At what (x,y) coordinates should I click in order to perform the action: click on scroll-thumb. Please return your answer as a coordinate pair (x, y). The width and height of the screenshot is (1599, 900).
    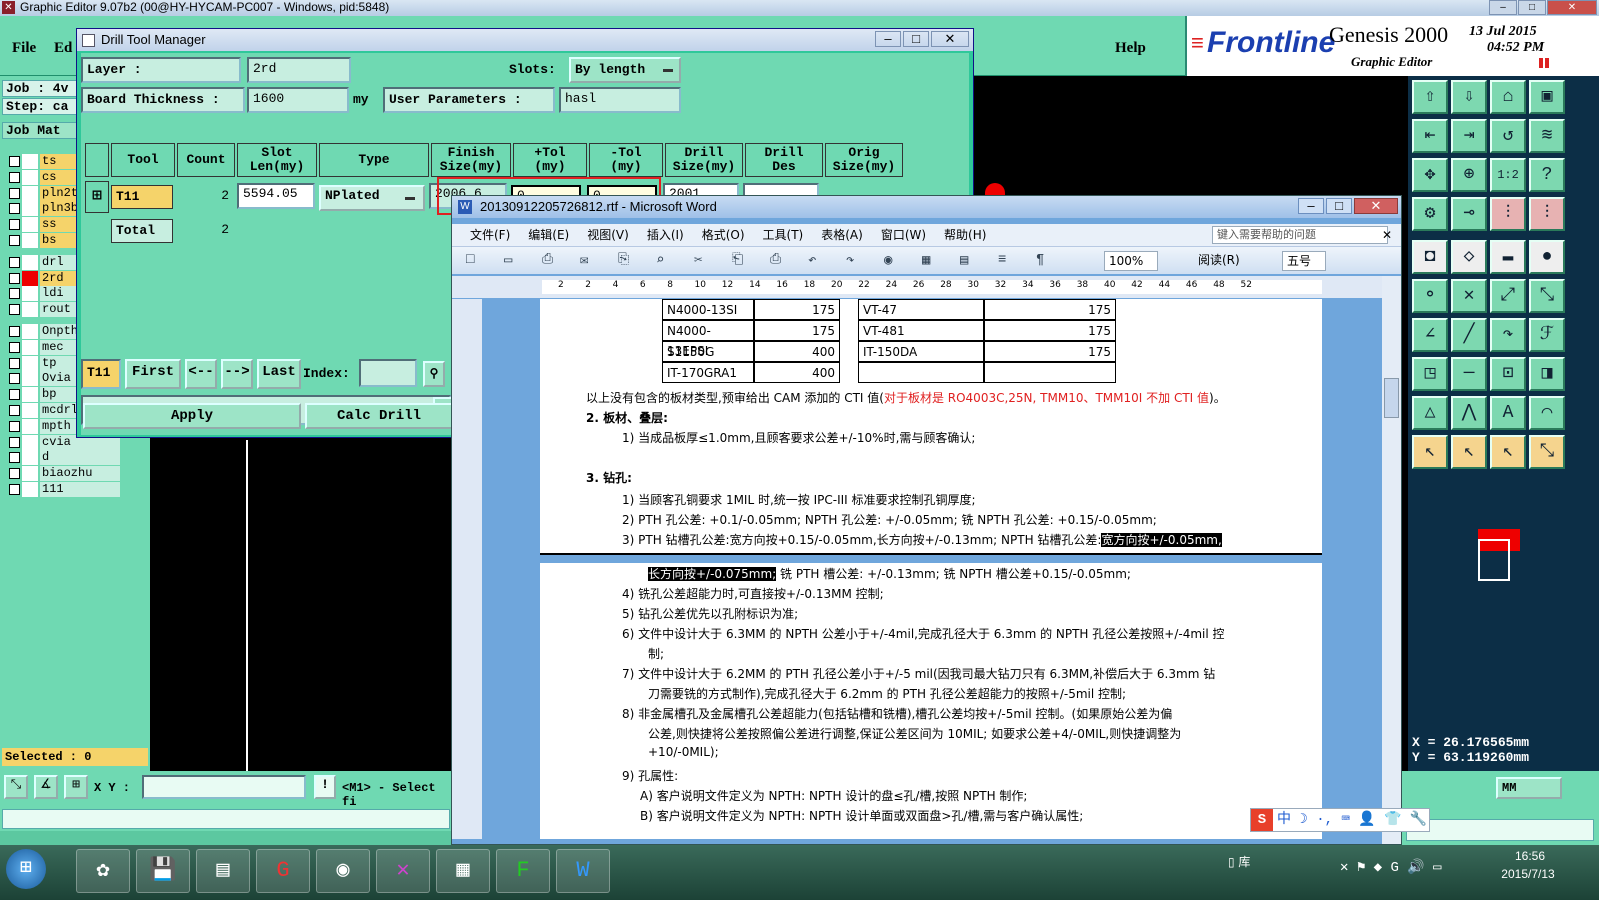
    Looking at the image, I should click on (1391, 398).